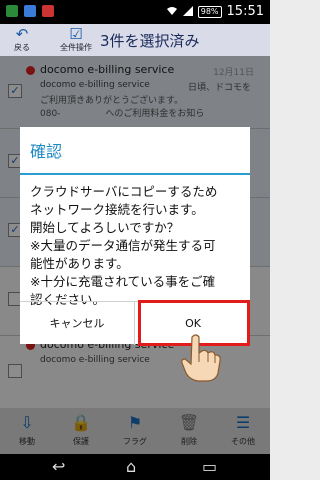 The width and height of the screenshot is (320, 480). I want to click on sync-notification-icon, so click(30, 11).